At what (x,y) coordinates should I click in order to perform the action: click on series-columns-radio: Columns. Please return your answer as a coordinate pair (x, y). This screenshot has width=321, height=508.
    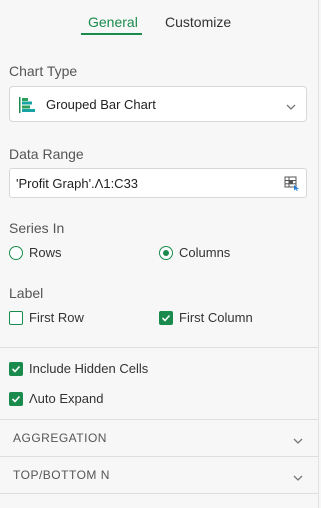
    Looking at the image, I should click on (209, 253).